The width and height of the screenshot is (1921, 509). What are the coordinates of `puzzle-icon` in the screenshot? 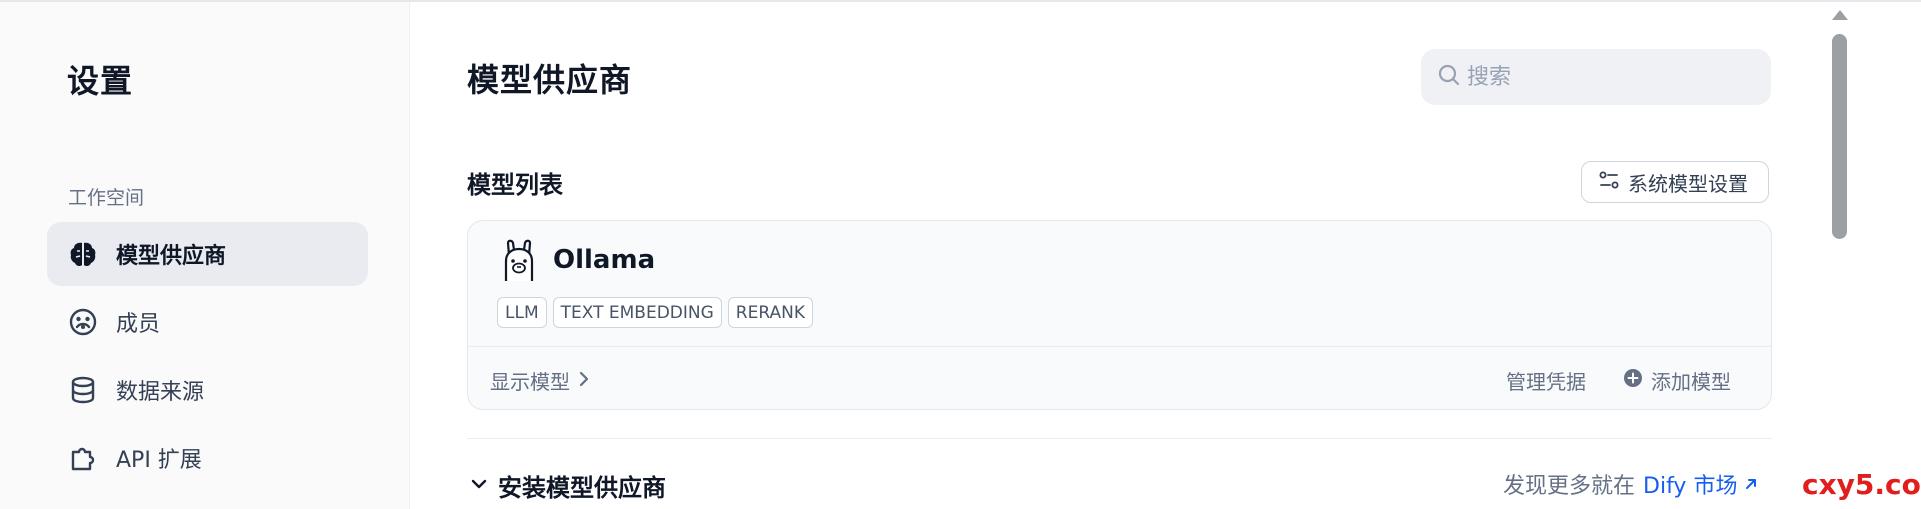 It's located at (83, 458).